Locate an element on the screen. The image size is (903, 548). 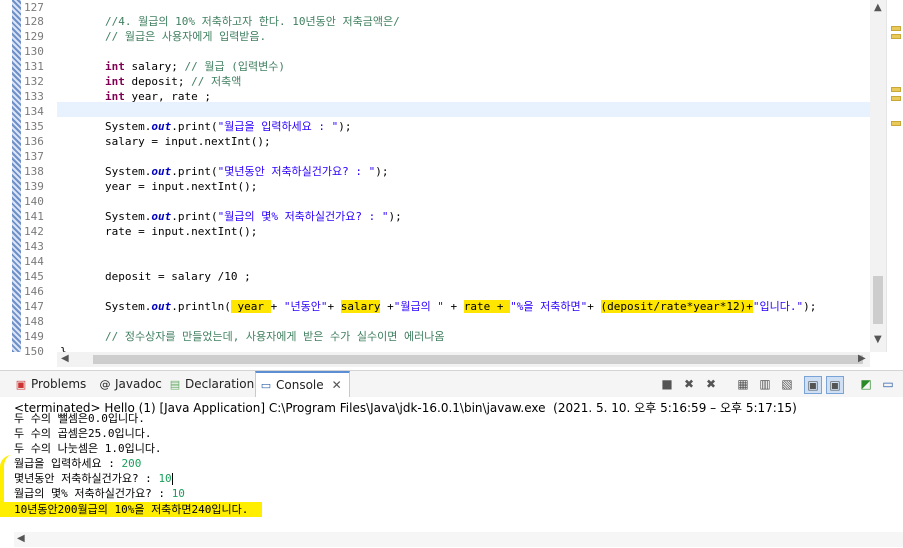
line-number: 136 is located at coordinates (34, 141).